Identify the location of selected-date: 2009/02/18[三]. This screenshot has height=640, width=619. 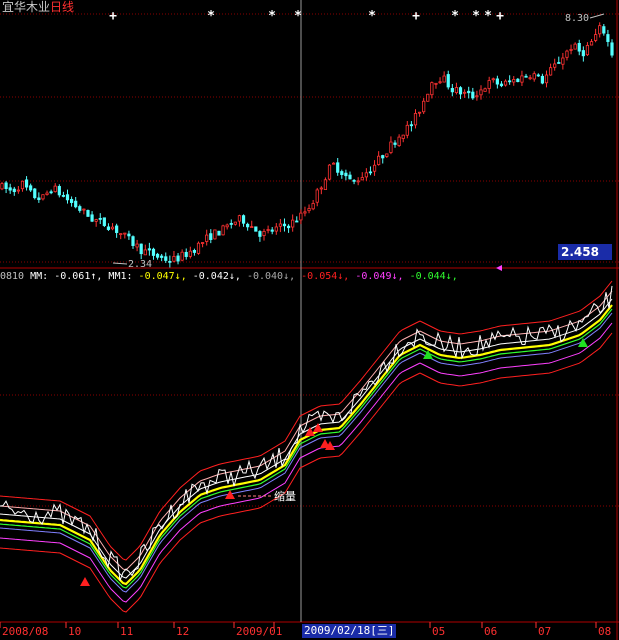
(349, 631).